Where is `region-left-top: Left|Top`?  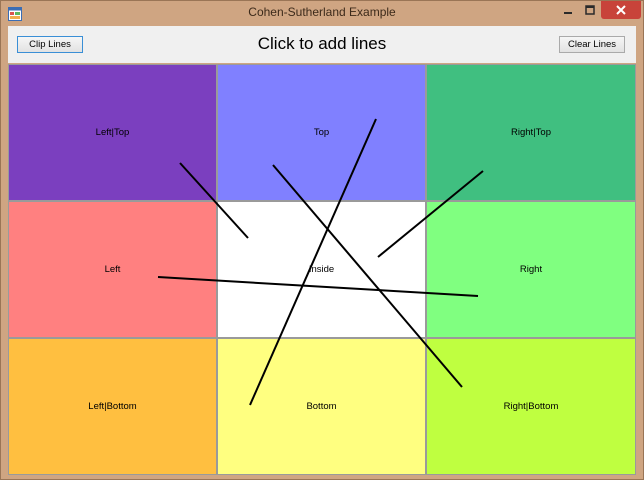
region-left-top: Left|Top is located at coordinates (112, 132).